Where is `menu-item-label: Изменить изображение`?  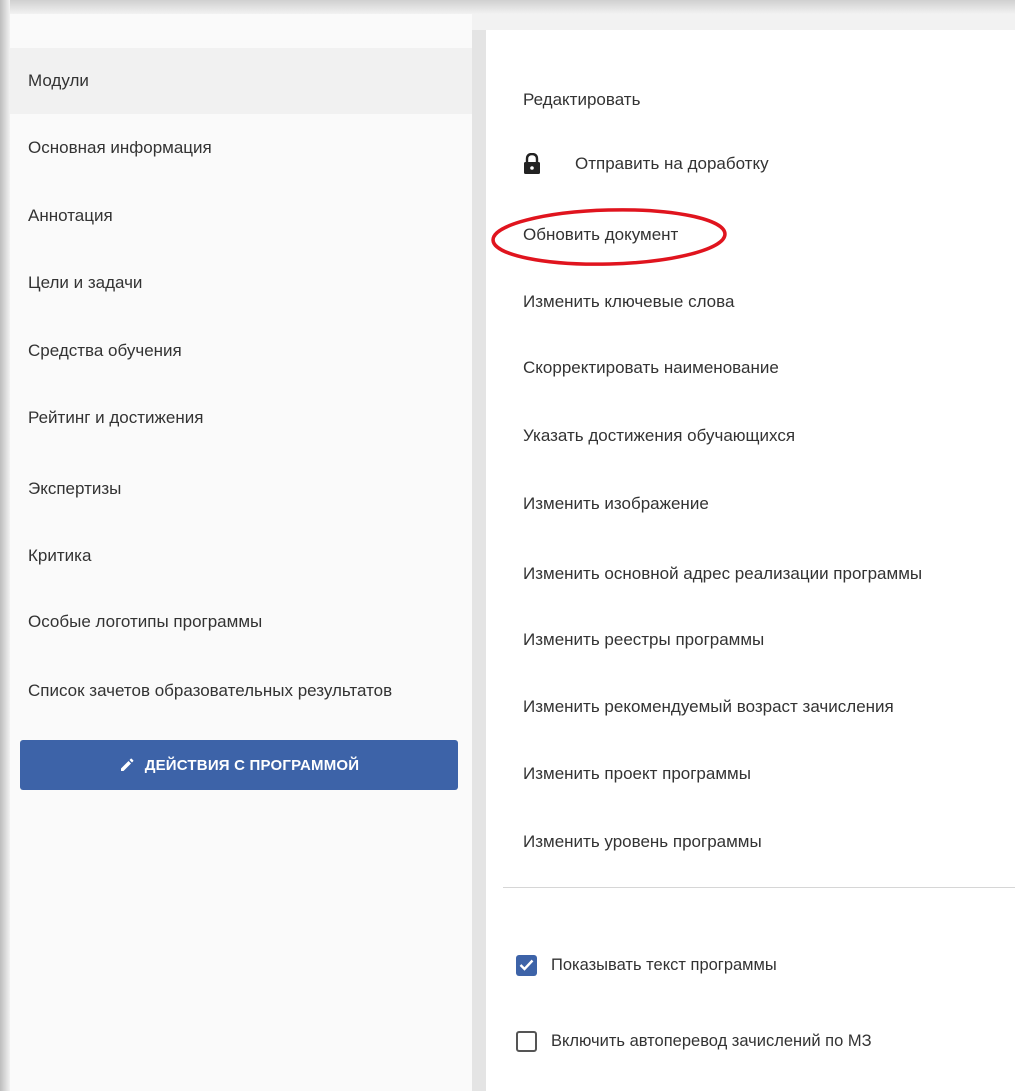 menu-item-label: Изменить изображение is located at coordinates (616, 503).